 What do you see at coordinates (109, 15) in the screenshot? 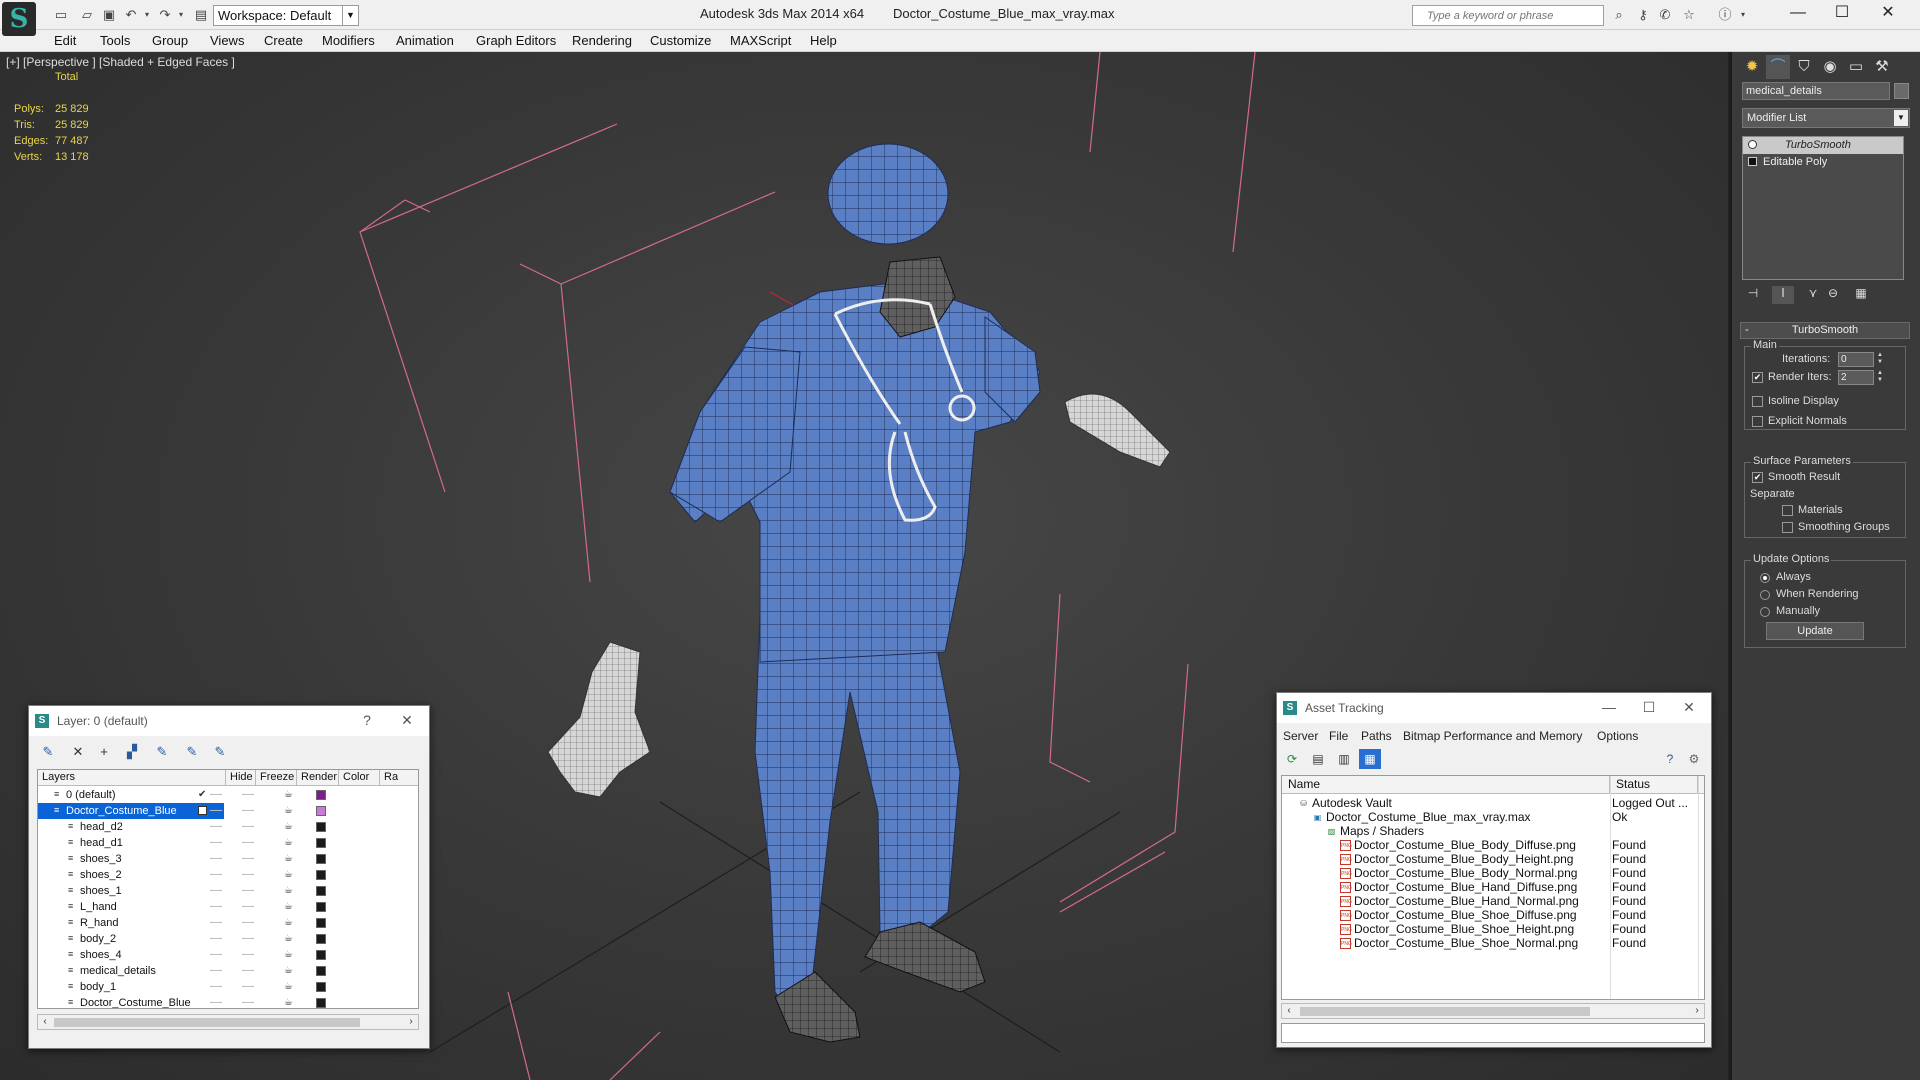
I see `save-icon: ▣` at bounding box center [109, 15].